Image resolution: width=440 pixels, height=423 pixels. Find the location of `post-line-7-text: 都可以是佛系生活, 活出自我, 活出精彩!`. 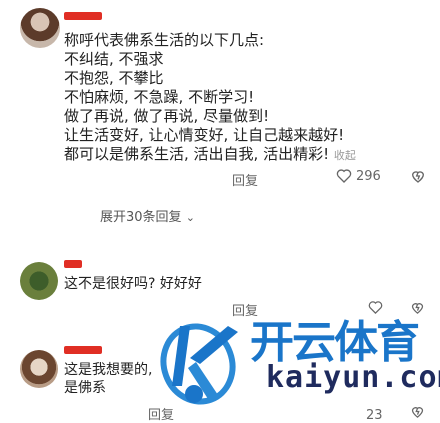

post-line-7-text: 都可以是佛系生活, 活出自我, 活出精彩! is located at coordinates (197, 154).